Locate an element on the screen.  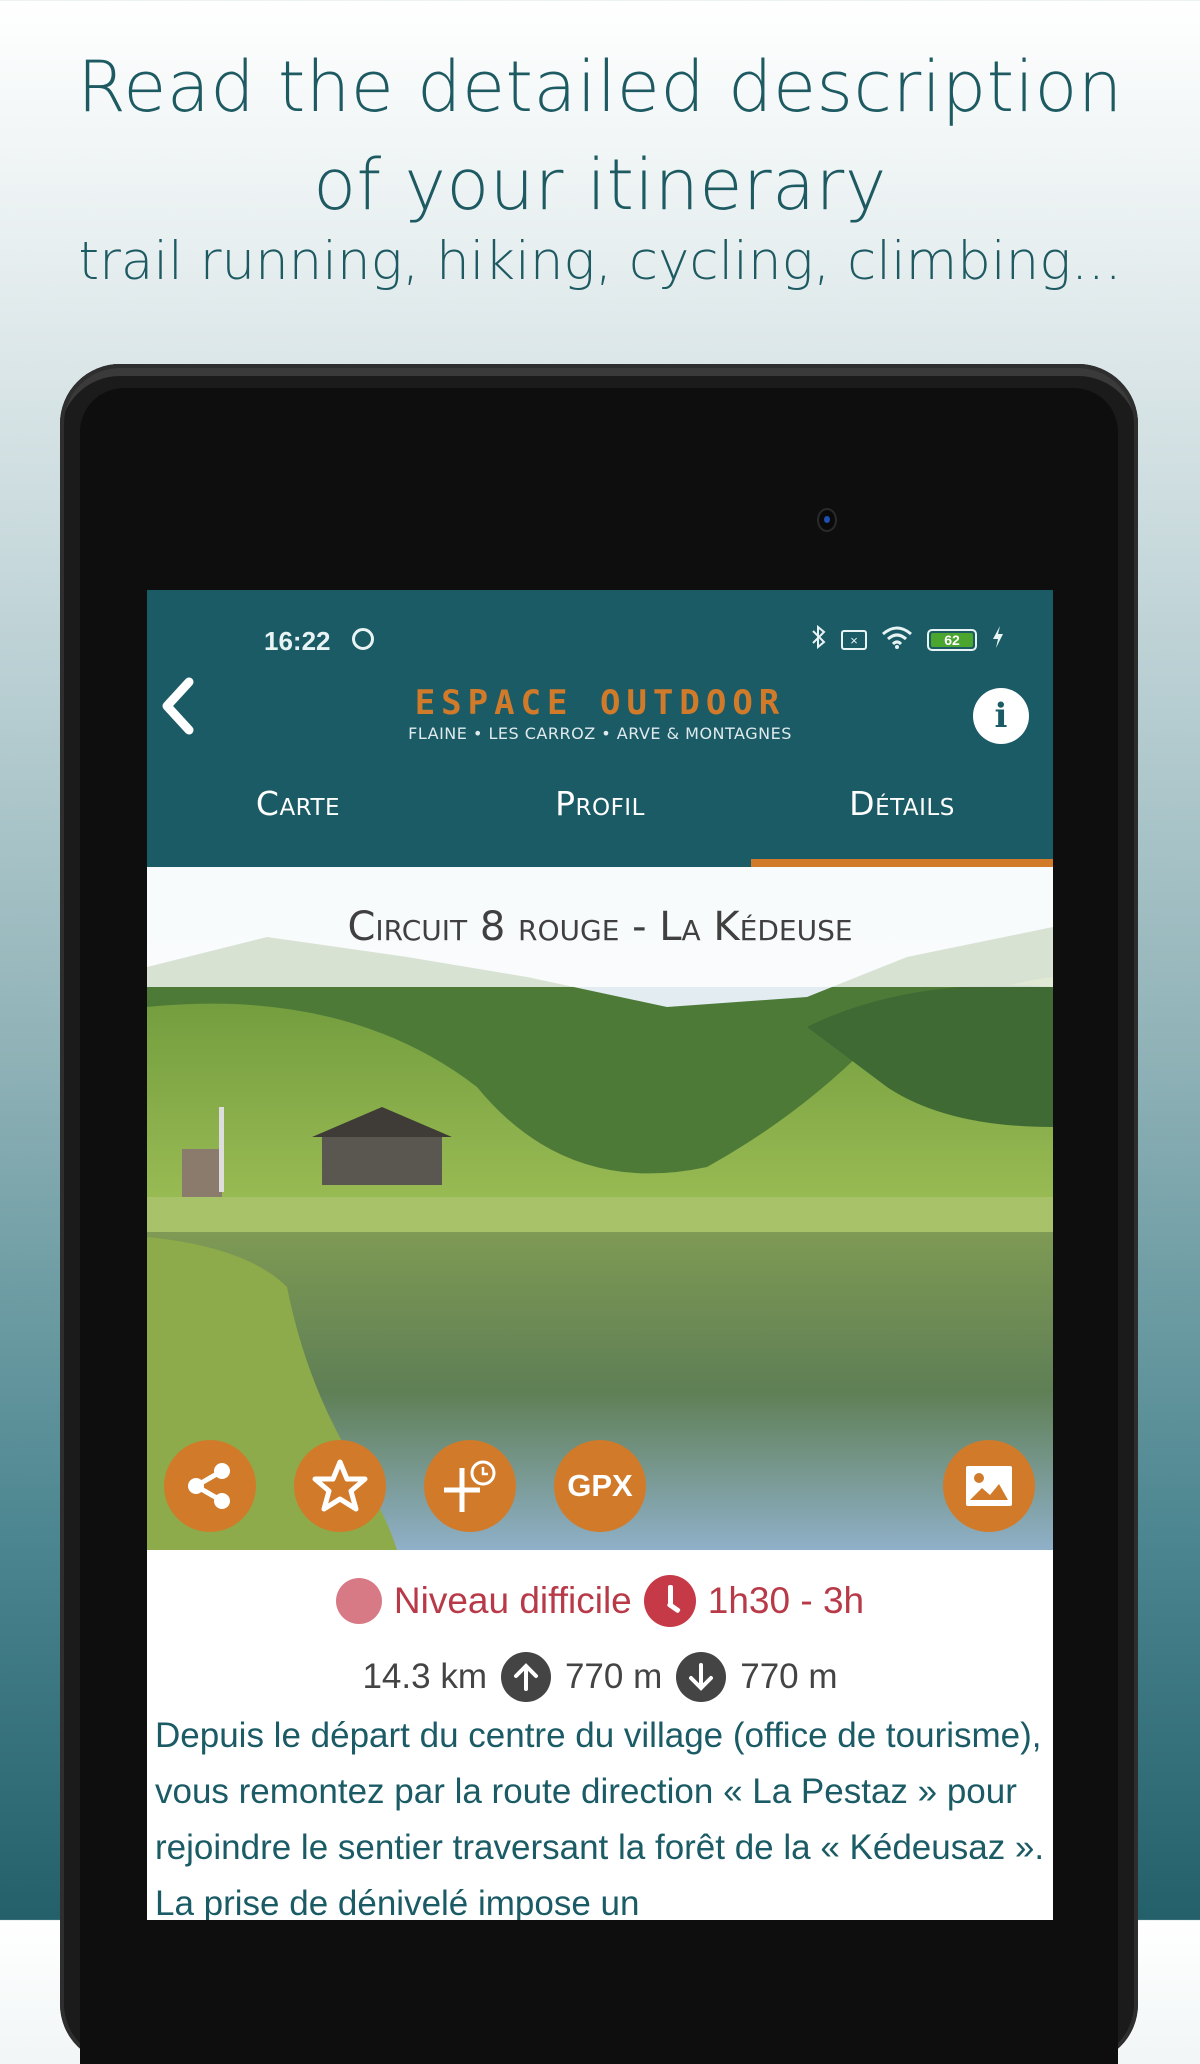
route-stats-row: 14.3 km 770 m 770 m is located at coordinates (600, 1677).